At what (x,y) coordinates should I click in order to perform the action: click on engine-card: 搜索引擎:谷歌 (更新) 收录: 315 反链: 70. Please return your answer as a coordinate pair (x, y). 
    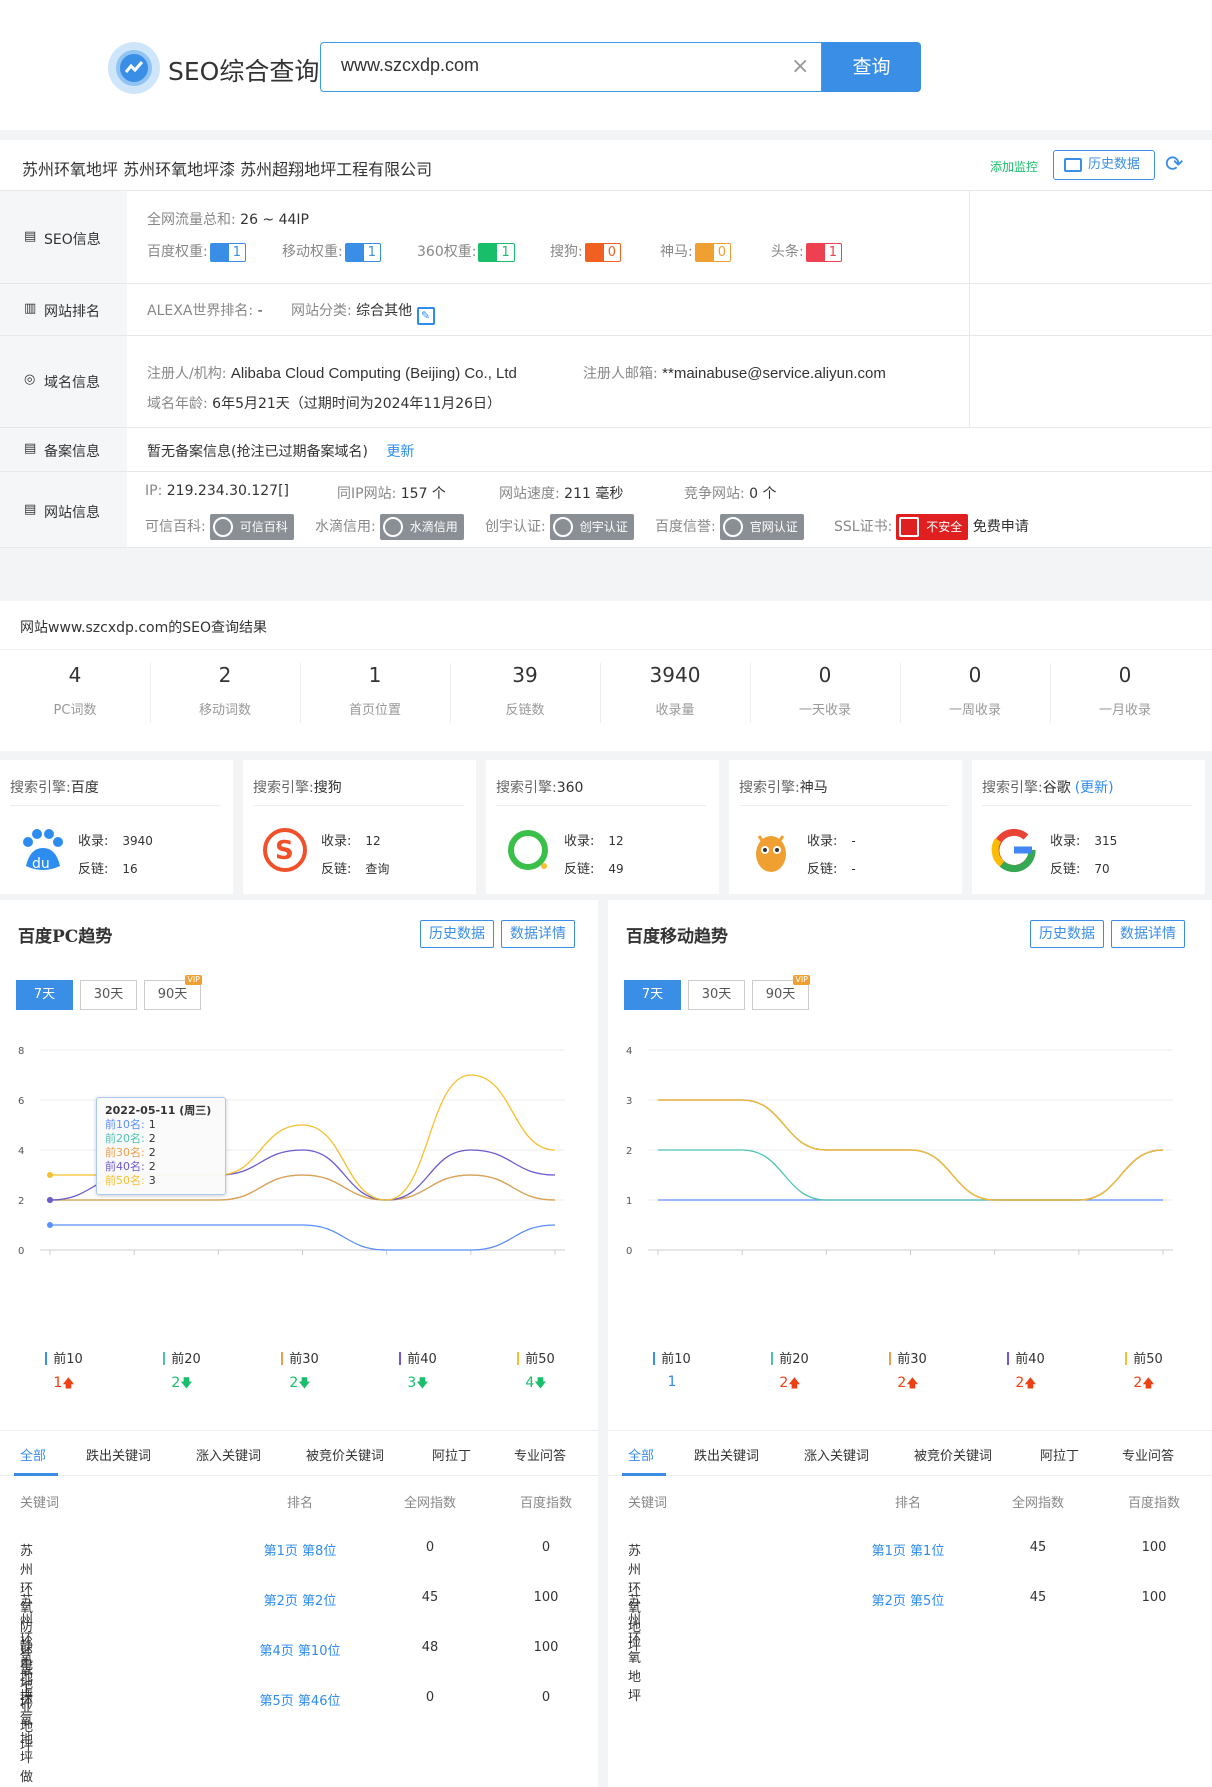
    Looking at the image, I should click on (1088, 827).